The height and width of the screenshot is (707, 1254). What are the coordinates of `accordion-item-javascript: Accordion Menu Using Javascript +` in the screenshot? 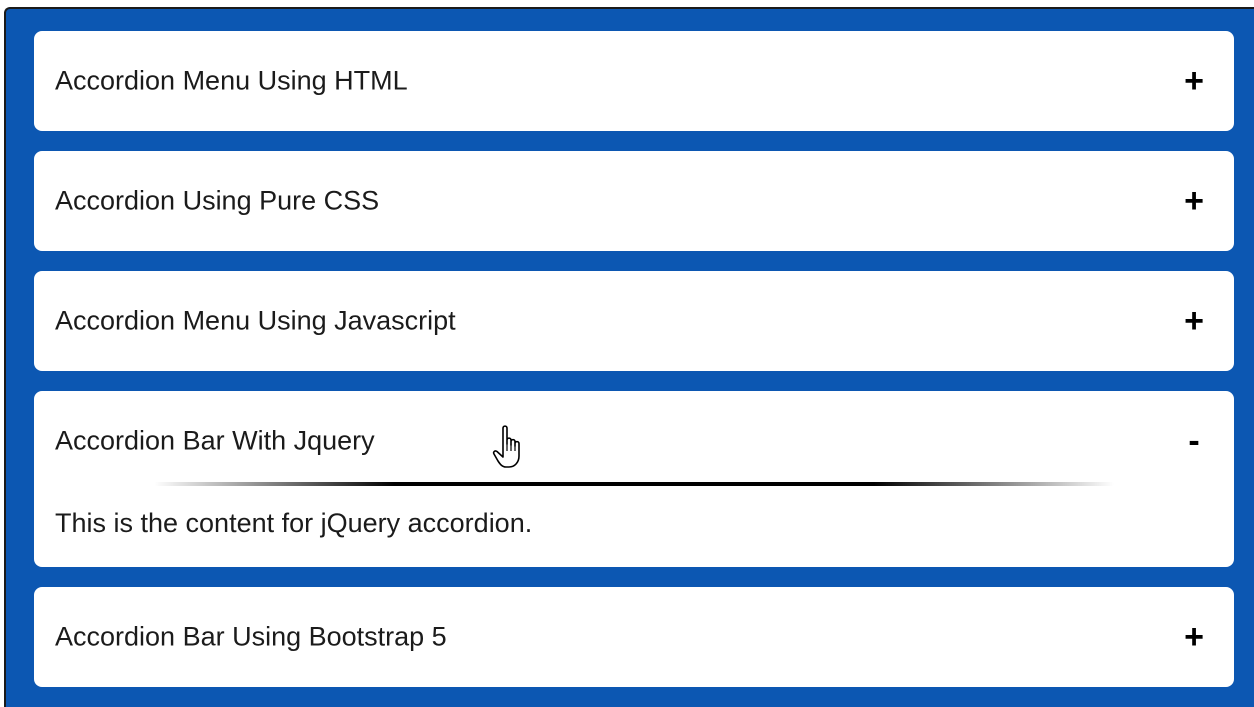 It's located at (634, 321).